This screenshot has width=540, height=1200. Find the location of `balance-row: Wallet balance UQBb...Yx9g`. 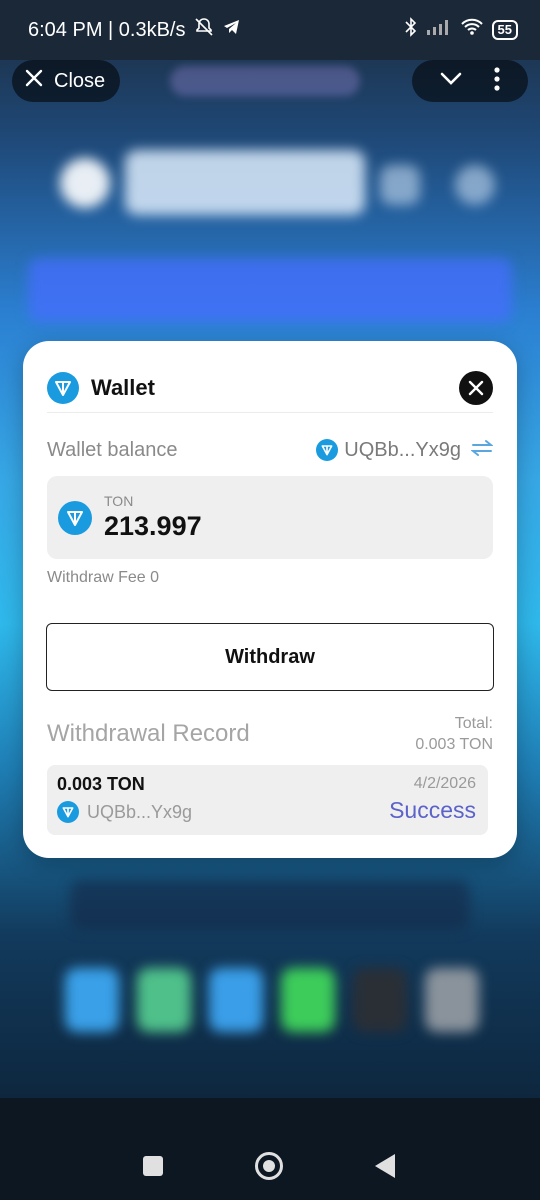

balance-row: Wallet balance UQBb...Yx9g is located at coordinates (270, 450).